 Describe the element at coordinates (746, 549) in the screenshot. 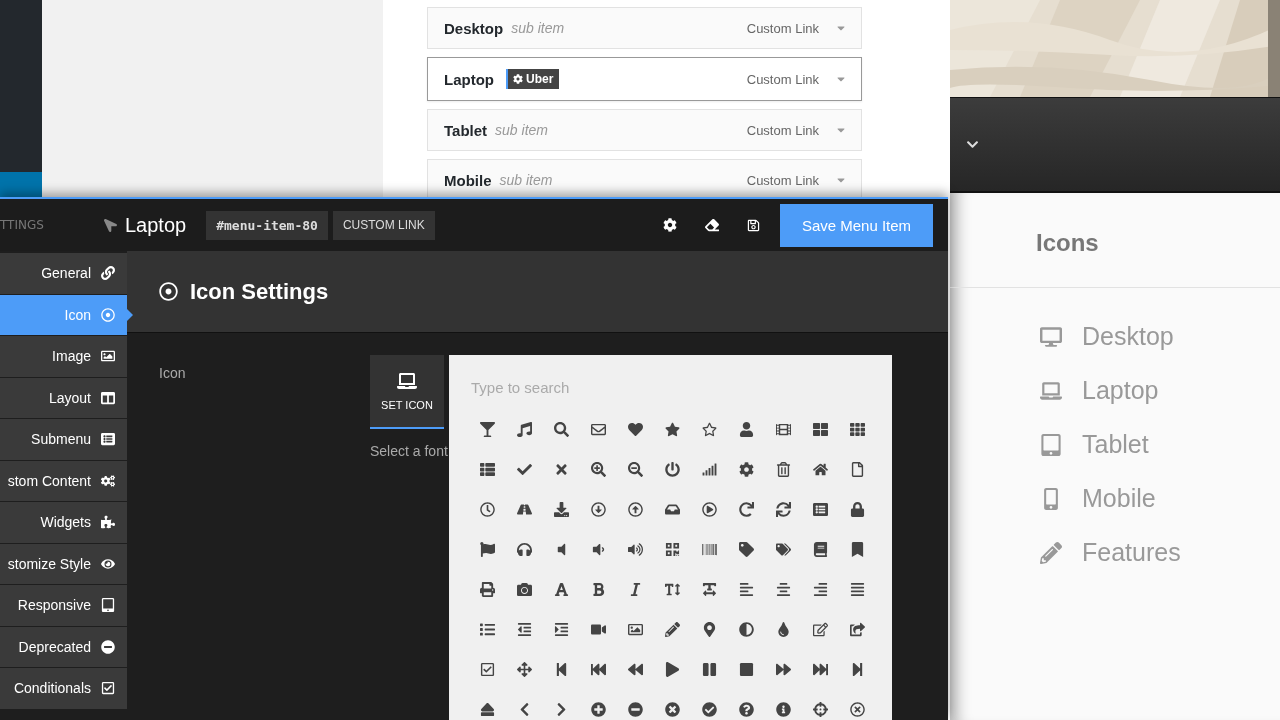

I see `tag-icon` at that location.